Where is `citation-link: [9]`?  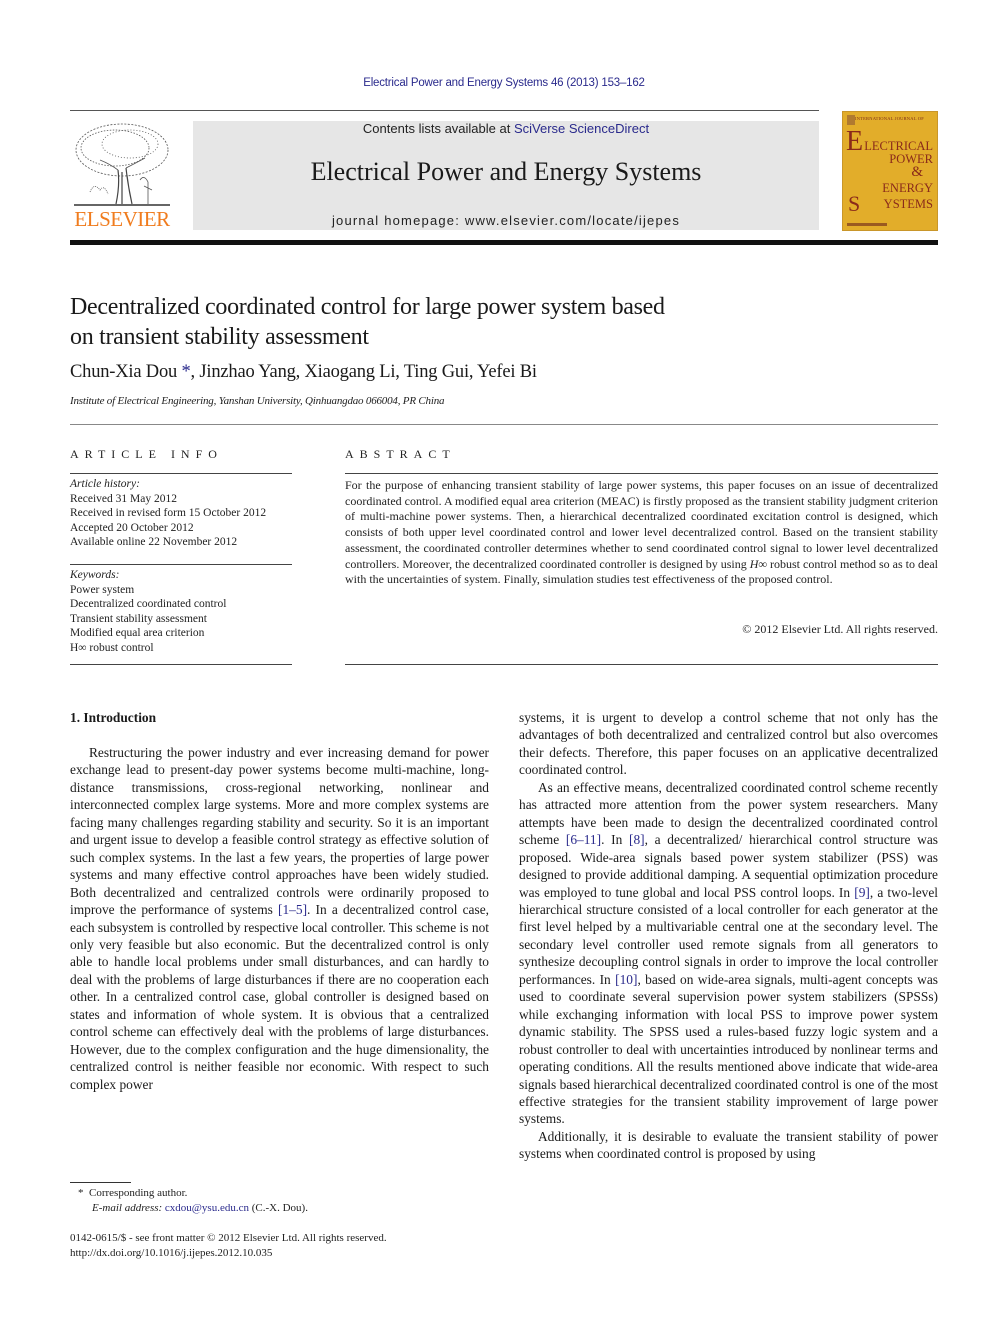
citation-link: [9] is located at coordinates (862, 892).